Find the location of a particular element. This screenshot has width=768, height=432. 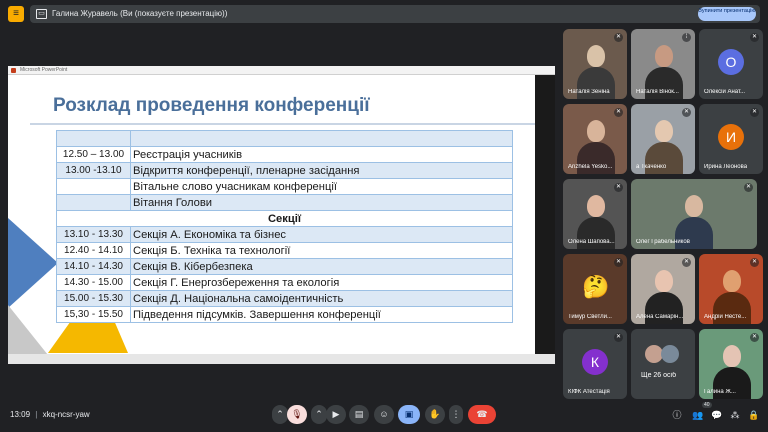

participant-tile: ✕ Наталія Зеніна is located at coordinates (595, 64).